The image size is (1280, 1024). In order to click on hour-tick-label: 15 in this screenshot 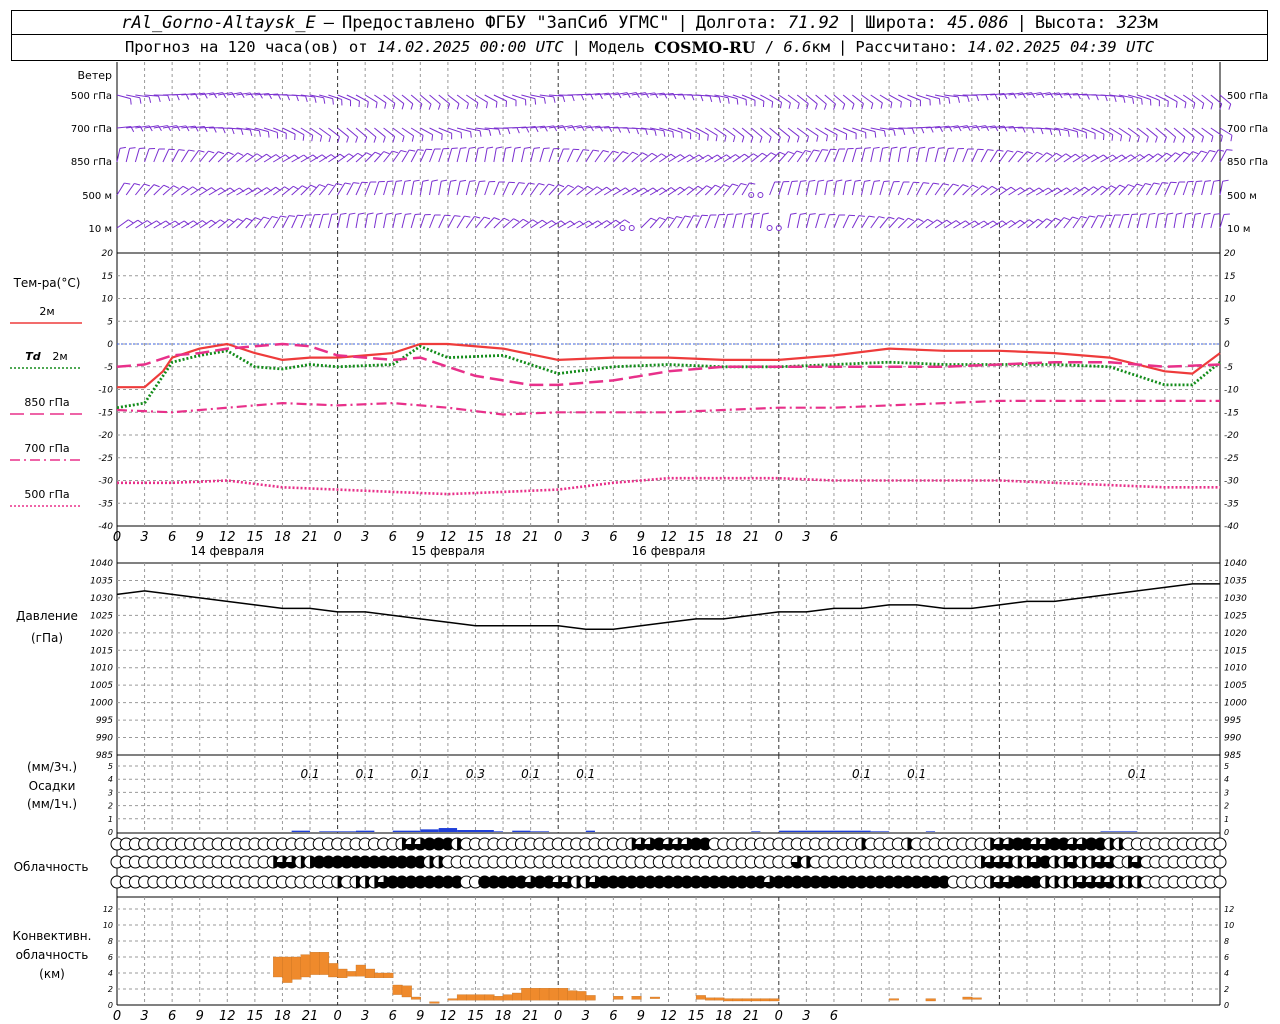, I will do `click(475, 1016)`.